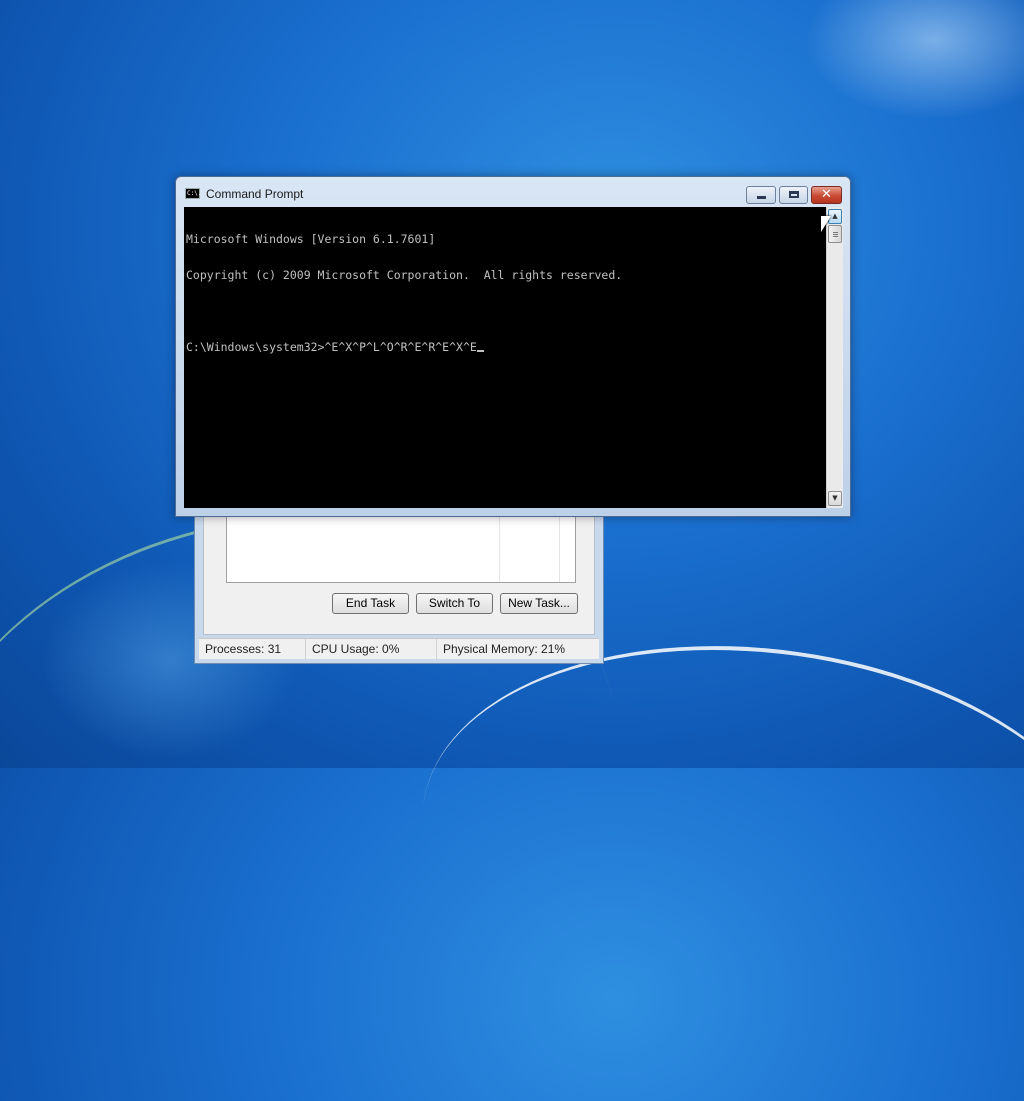  What do you see at coordinates (761, 195) in the screenshot?
I see `minimize-button` at bounding box center [761, 195].